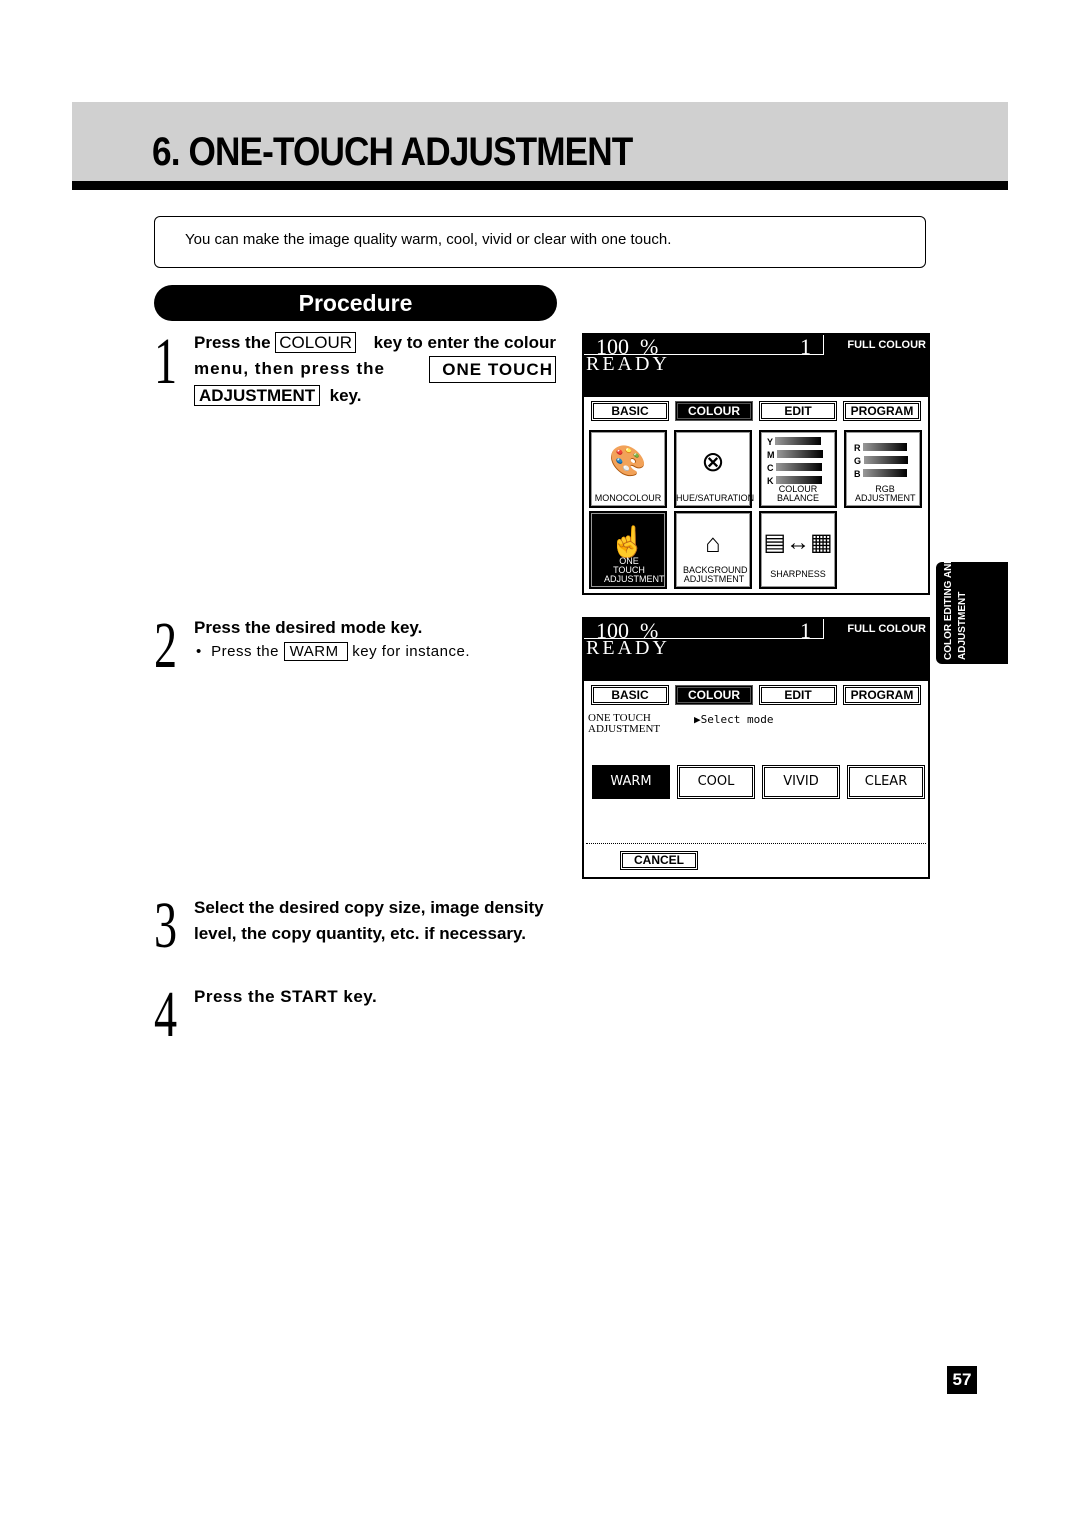 The height and width of the screenshot is (1528, 1080). I want to click on rgb-adjustment-button: R G B RGB ADJUSTMENT, so click(883, 469).